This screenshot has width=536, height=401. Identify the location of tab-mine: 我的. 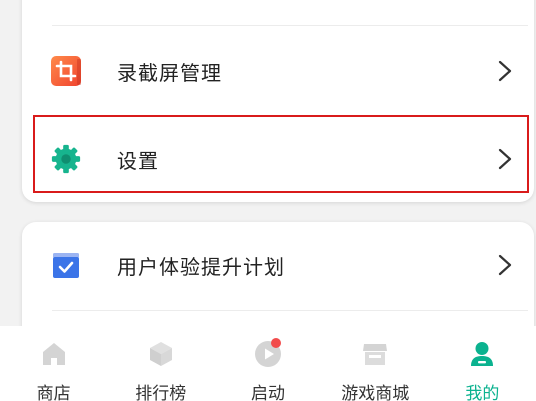
(482, 363).